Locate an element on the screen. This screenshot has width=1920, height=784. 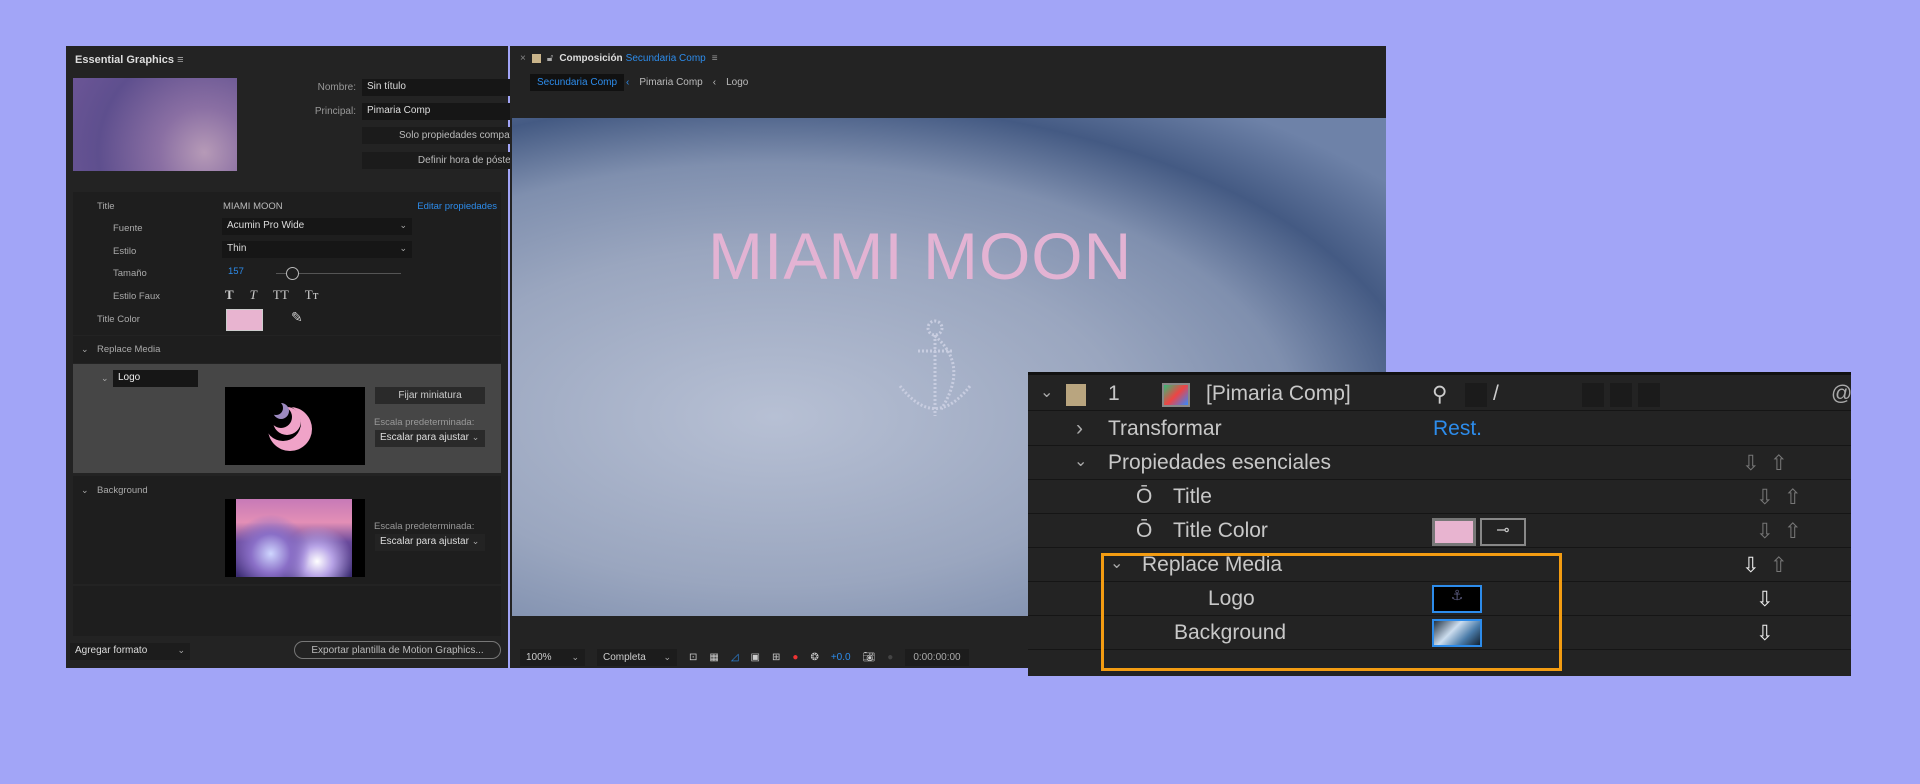
close-icon: × is located at coordinates (523, 58).